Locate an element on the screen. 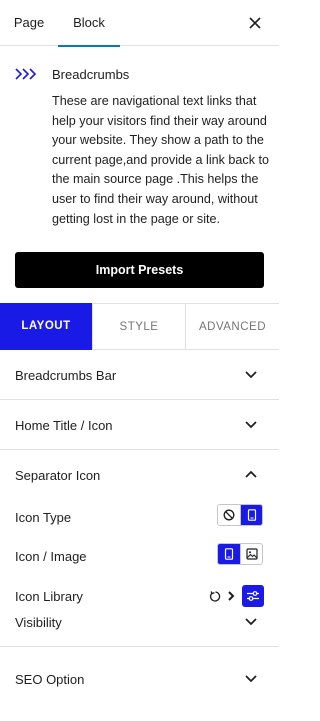 This screenshot has height=721, width=320. tab-block: Block is located at coordinates (89, 23).